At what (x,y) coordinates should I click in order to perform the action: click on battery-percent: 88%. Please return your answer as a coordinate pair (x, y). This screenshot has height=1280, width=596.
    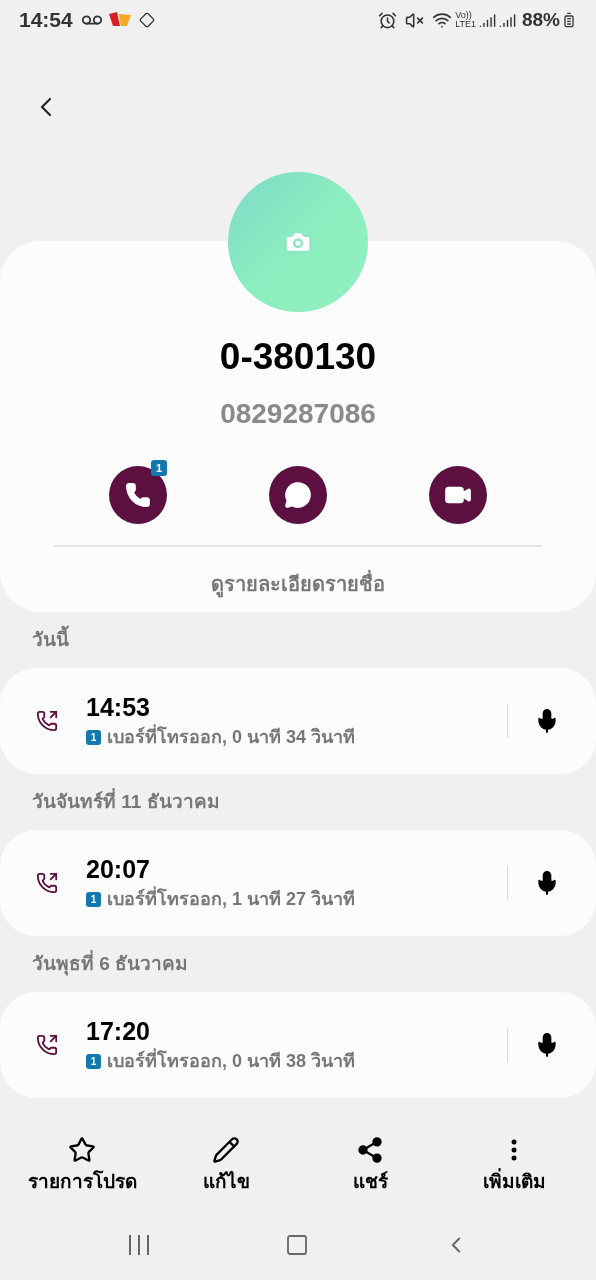
    Looking at the image, I should click on (540, 19).